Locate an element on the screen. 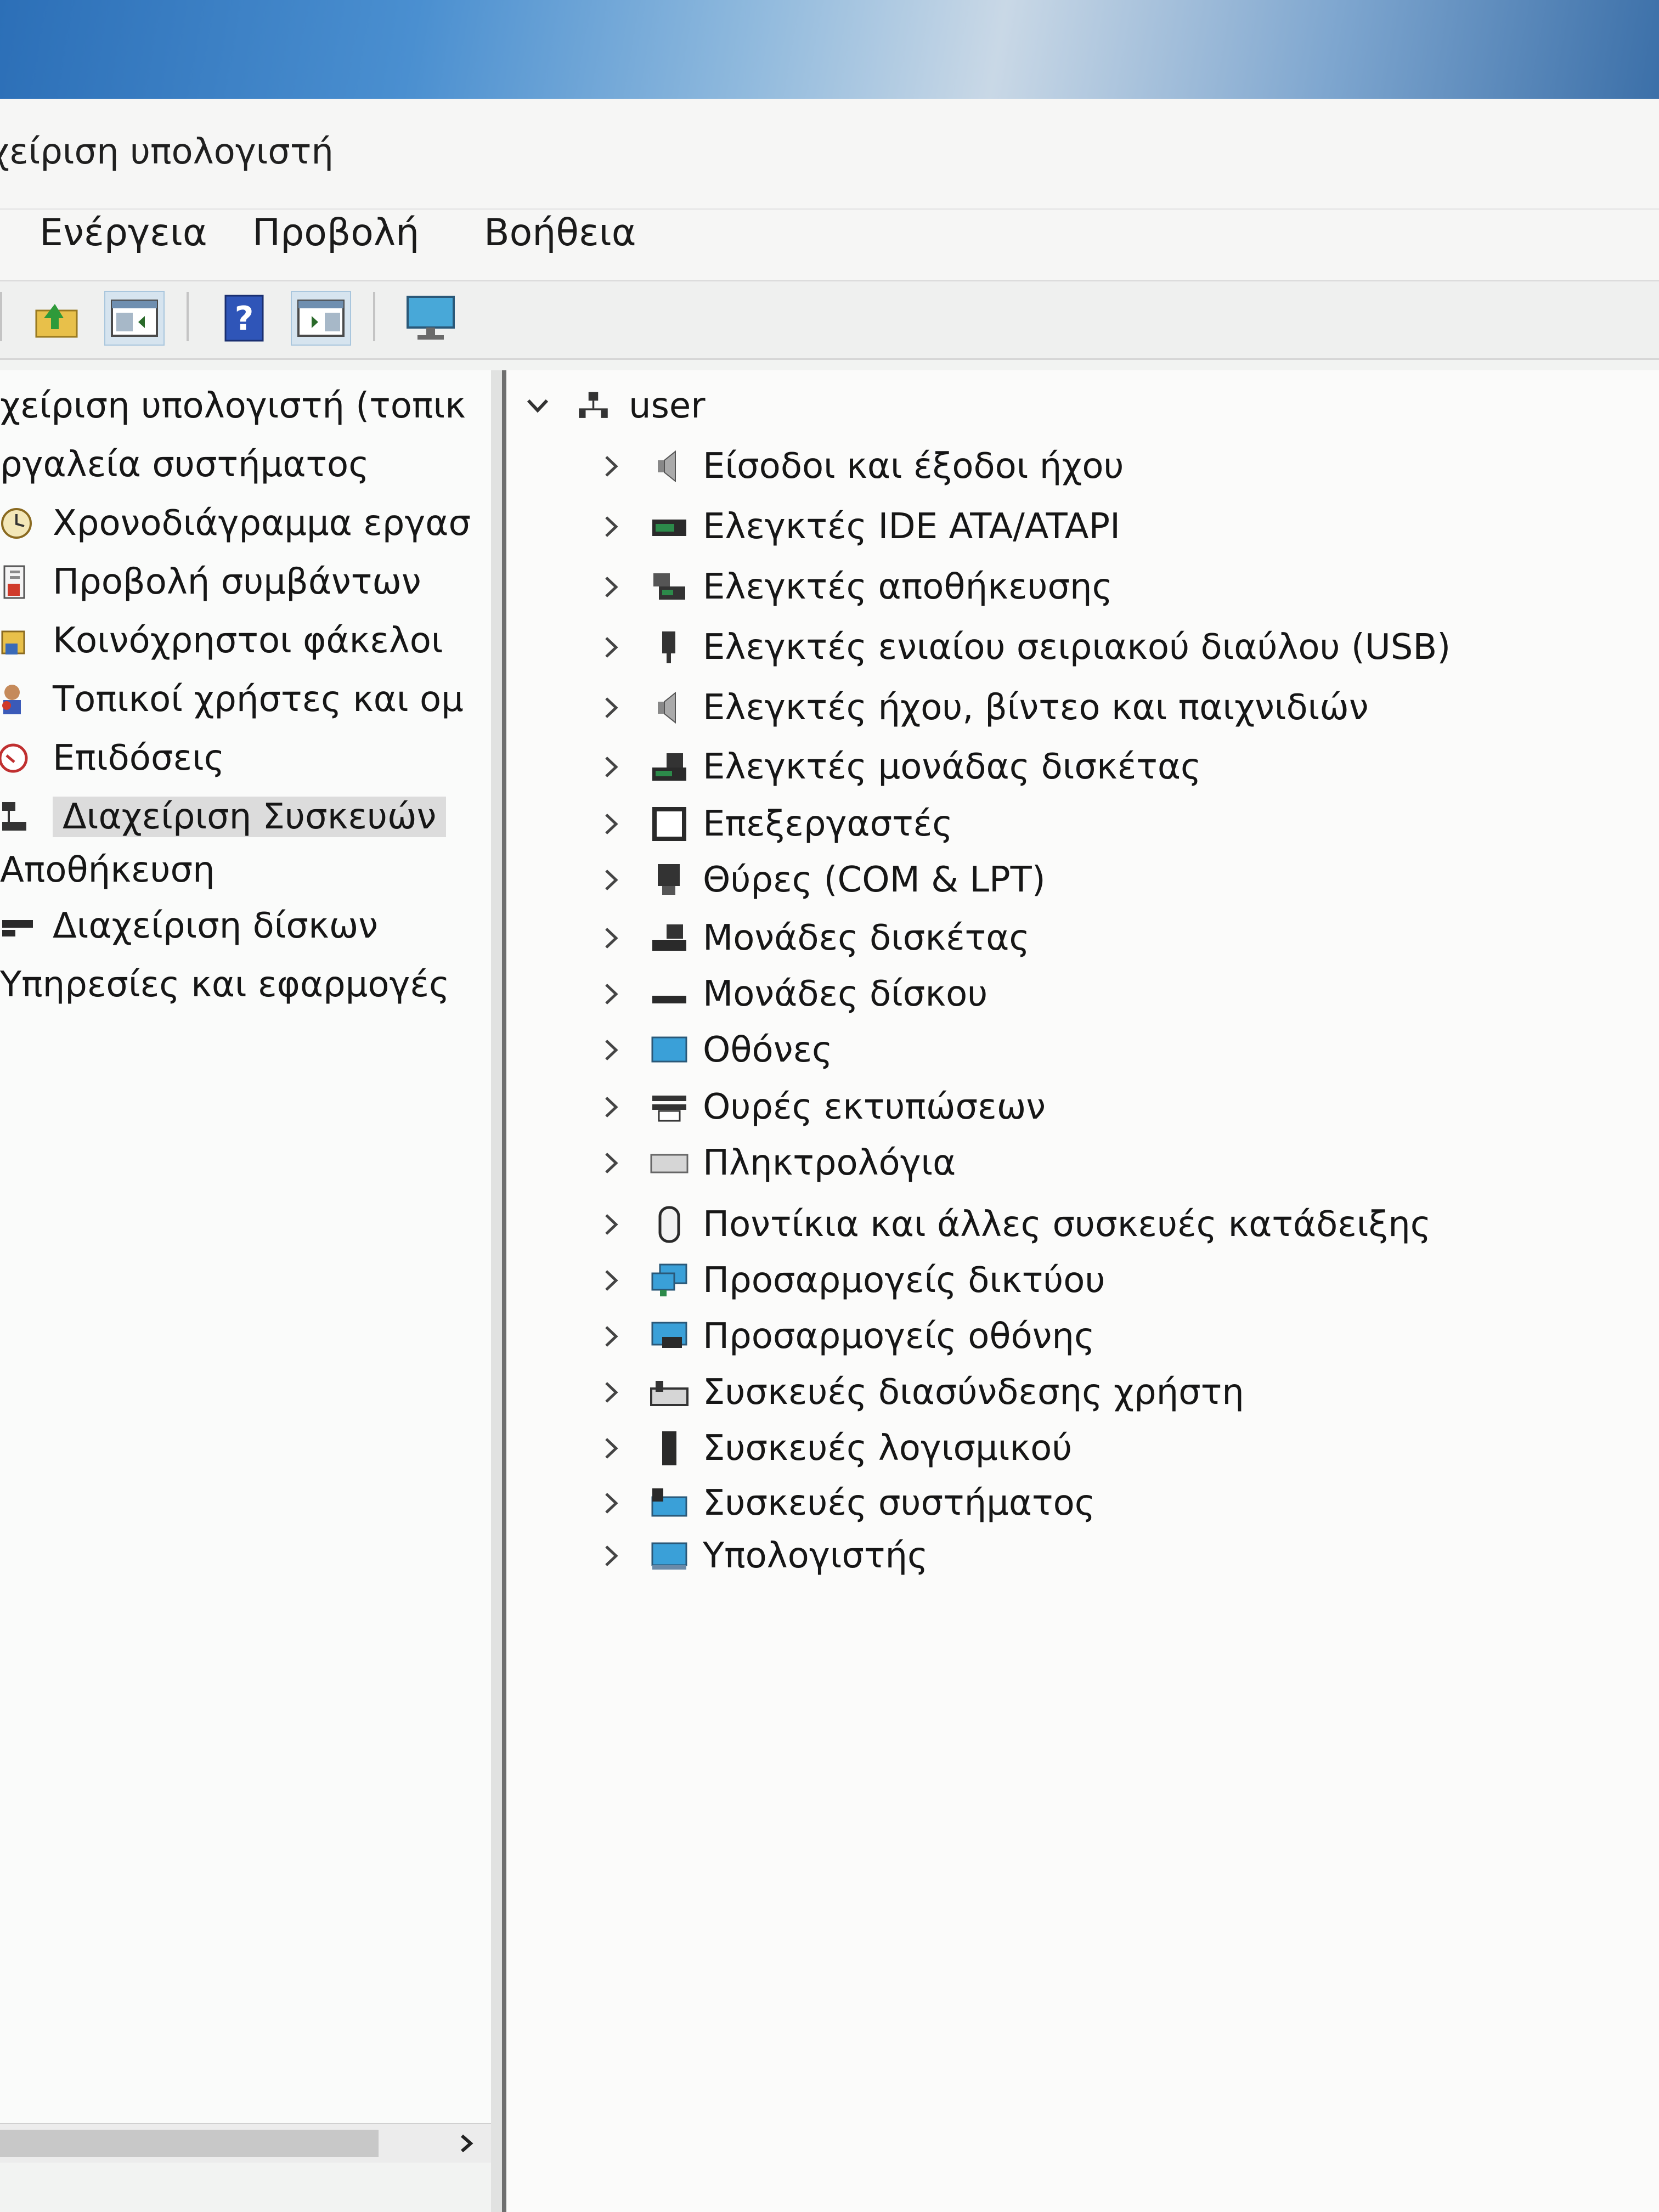 This screenshot has width=1659, height=2212. title-bar: χείριση υπολογιστή is located at coordinates (830, 153).